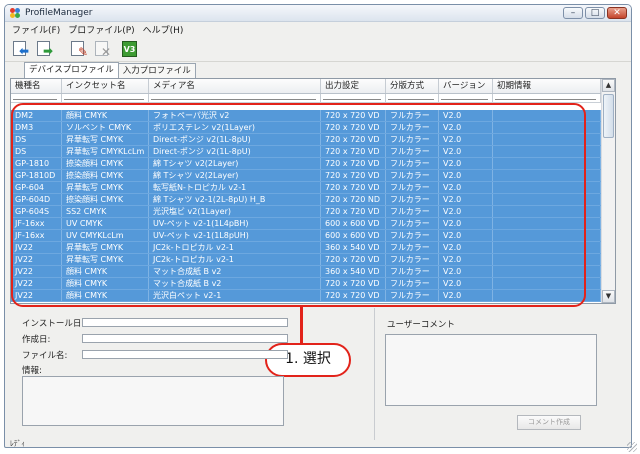 This screenshot has width=640, height=454. I want to click on vertical-scrollbar: ▲ ▼, so click(608, 191).